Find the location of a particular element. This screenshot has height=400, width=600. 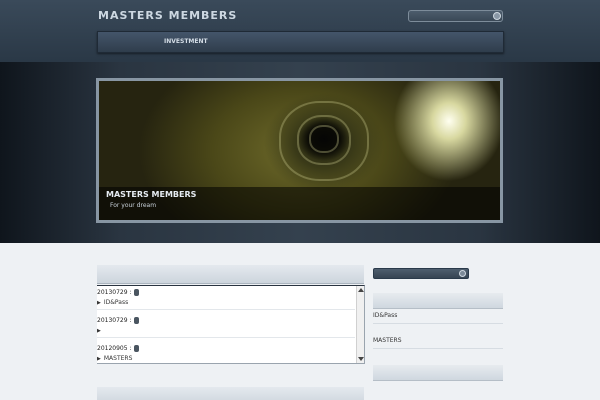

news-link: ▶ ID&Pass is located at coordinates (112, 302).